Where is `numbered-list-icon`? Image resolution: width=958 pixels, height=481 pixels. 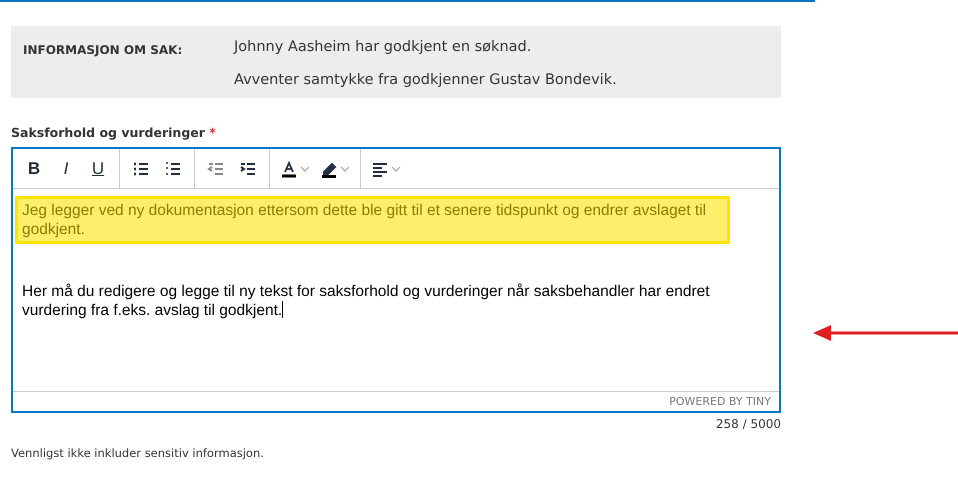 numbered-list-icon is located at coordinates (173, 169).